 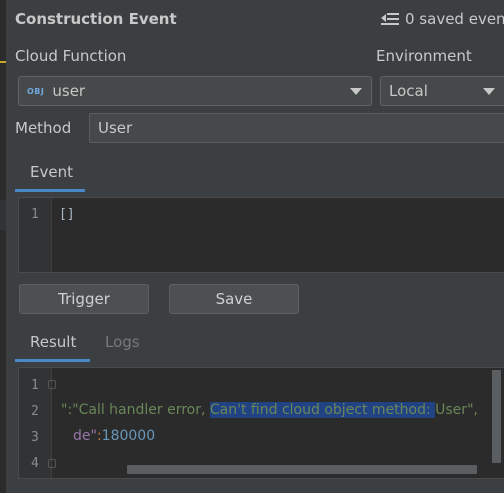 What do you see at coordinates (3, 62) in the screenshot?
I see `left-edge-marker` at bounding box center [3, 62].